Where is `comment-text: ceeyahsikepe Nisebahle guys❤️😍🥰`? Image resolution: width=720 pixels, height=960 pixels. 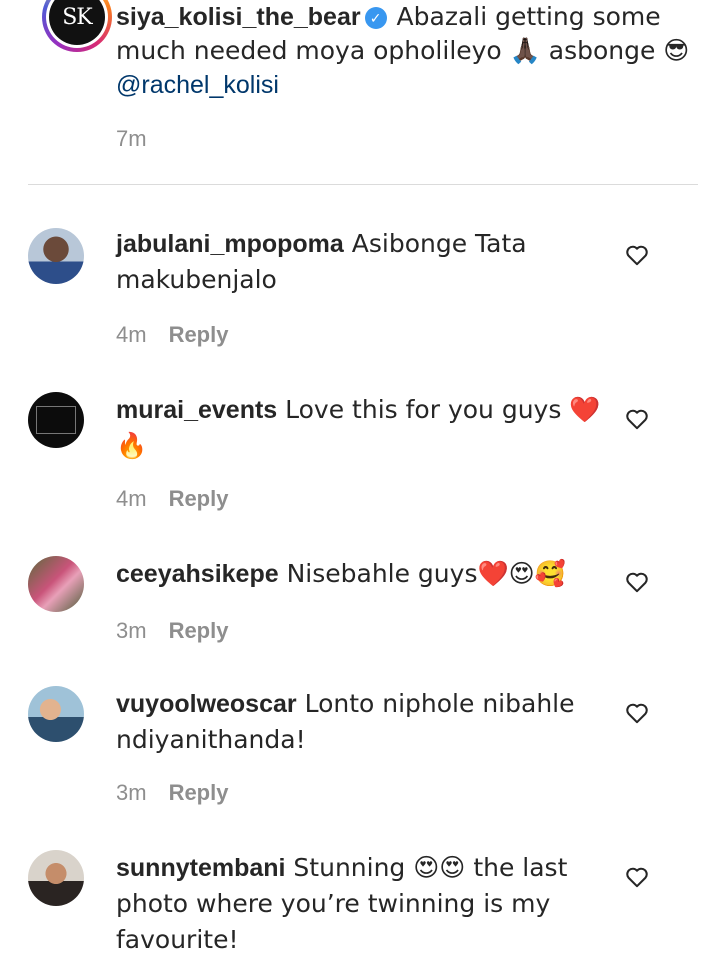
comment-text: ceeyahsikepe Nisebahle guys❤️😍🥰 is located at coordinates (366, 574).